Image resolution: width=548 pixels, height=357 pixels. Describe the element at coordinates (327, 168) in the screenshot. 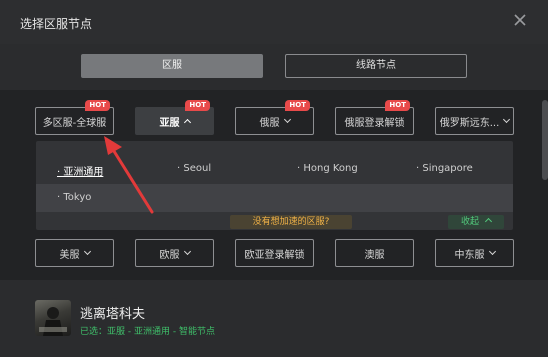

I see `node-hong-kong: · Hong Kong` at that location.